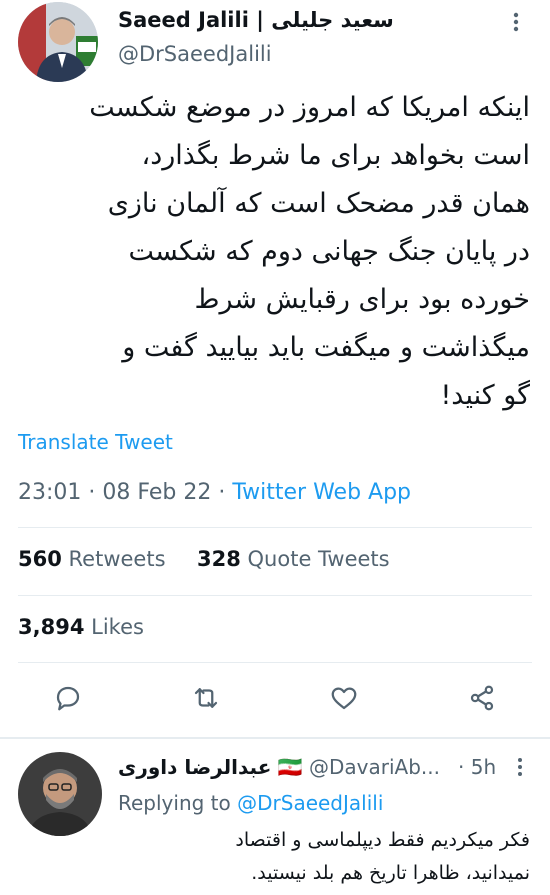 The image size is (550, 895). What do you see at coordinates (256, 20) in the screenshot?
I see `author-name: Saeed Jalili | سعید جلیلی` at bounding box center [256, 20].